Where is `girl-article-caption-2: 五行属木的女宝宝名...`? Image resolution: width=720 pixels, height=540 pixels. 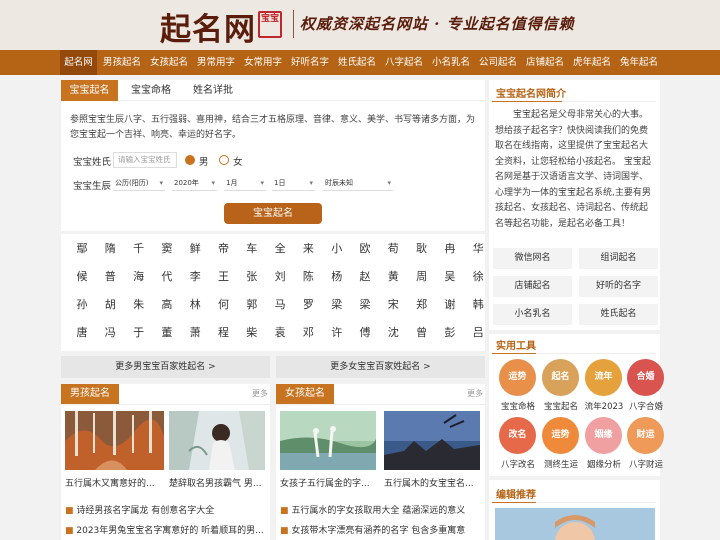
girl-article-caption-2: 五行属木的女宝宝名... is located at coordinates (433, 482).